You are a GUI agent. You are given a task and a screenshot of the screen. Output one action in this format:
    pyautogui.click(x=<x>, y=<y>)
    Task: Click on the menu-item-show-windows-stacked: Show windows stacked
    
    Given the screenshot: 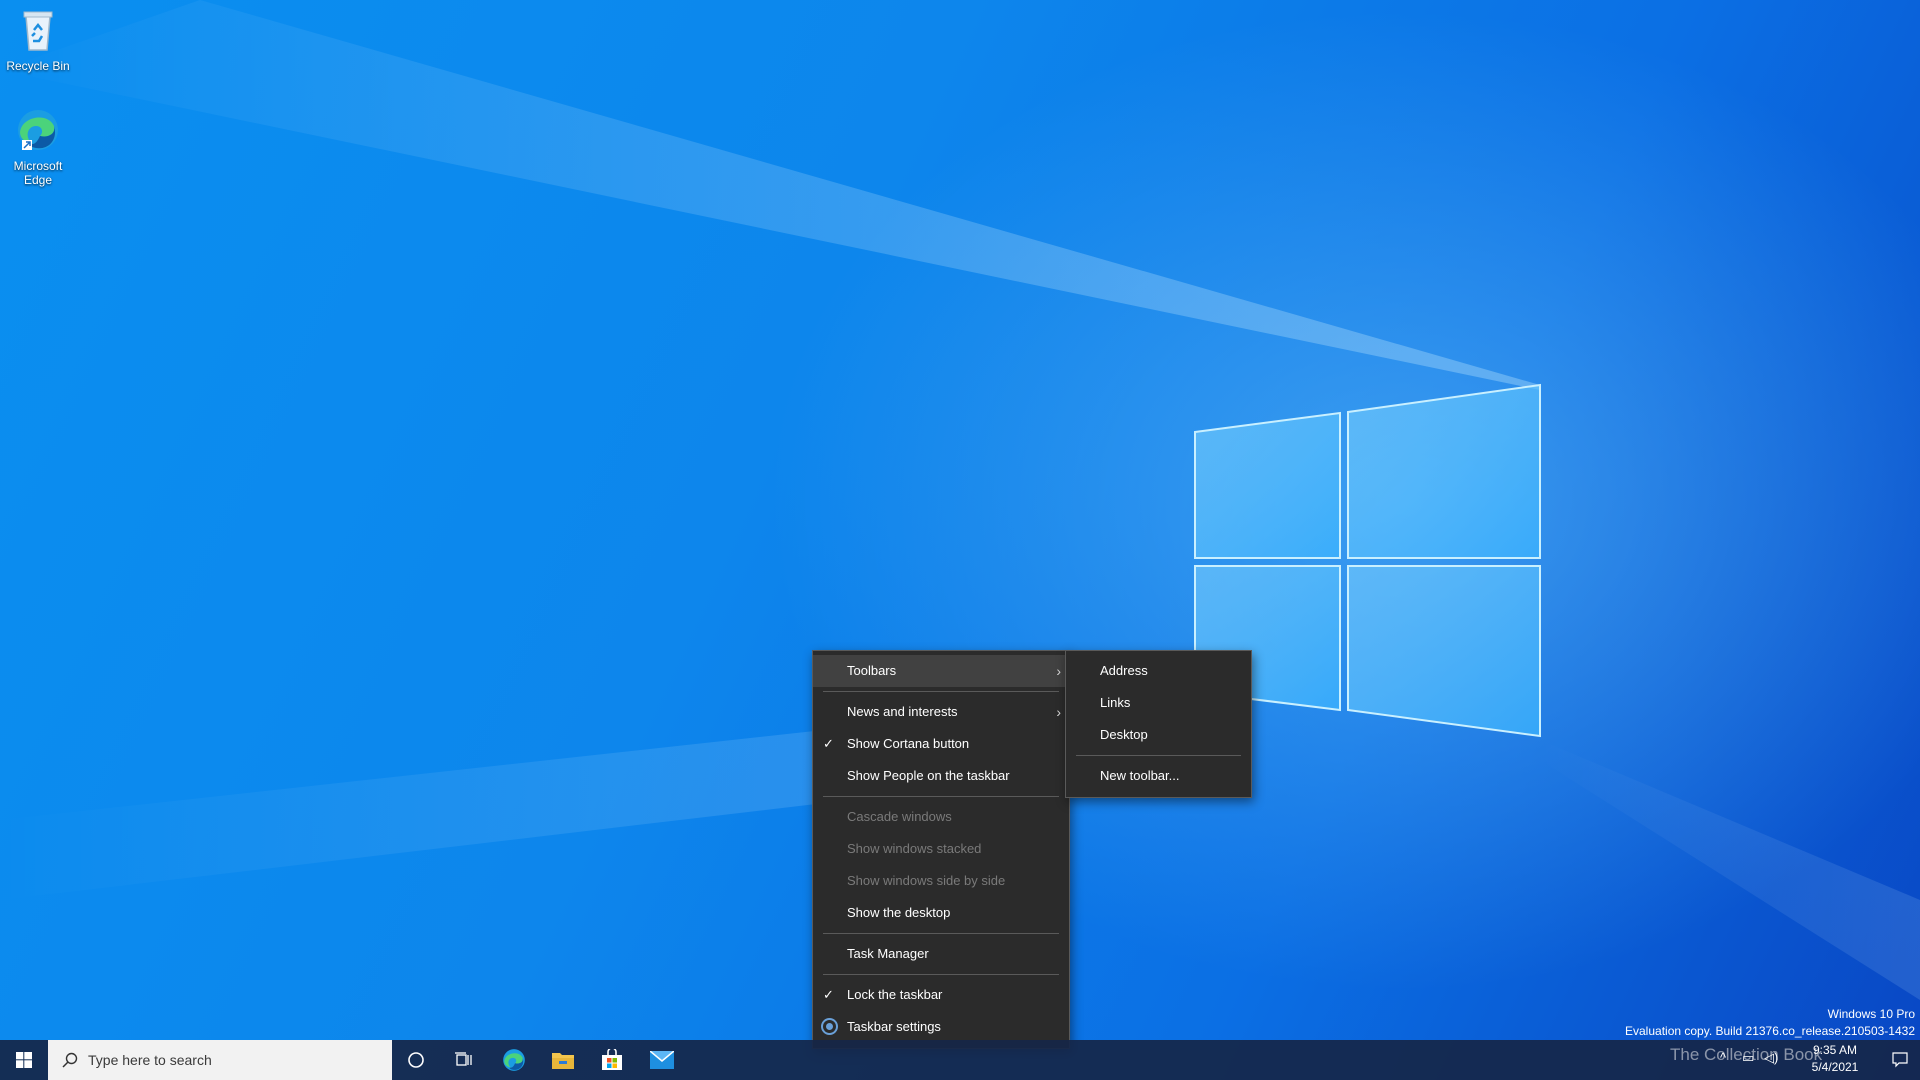 What is the action you would take?
    pyautogui.click(x=941, y=849)
    